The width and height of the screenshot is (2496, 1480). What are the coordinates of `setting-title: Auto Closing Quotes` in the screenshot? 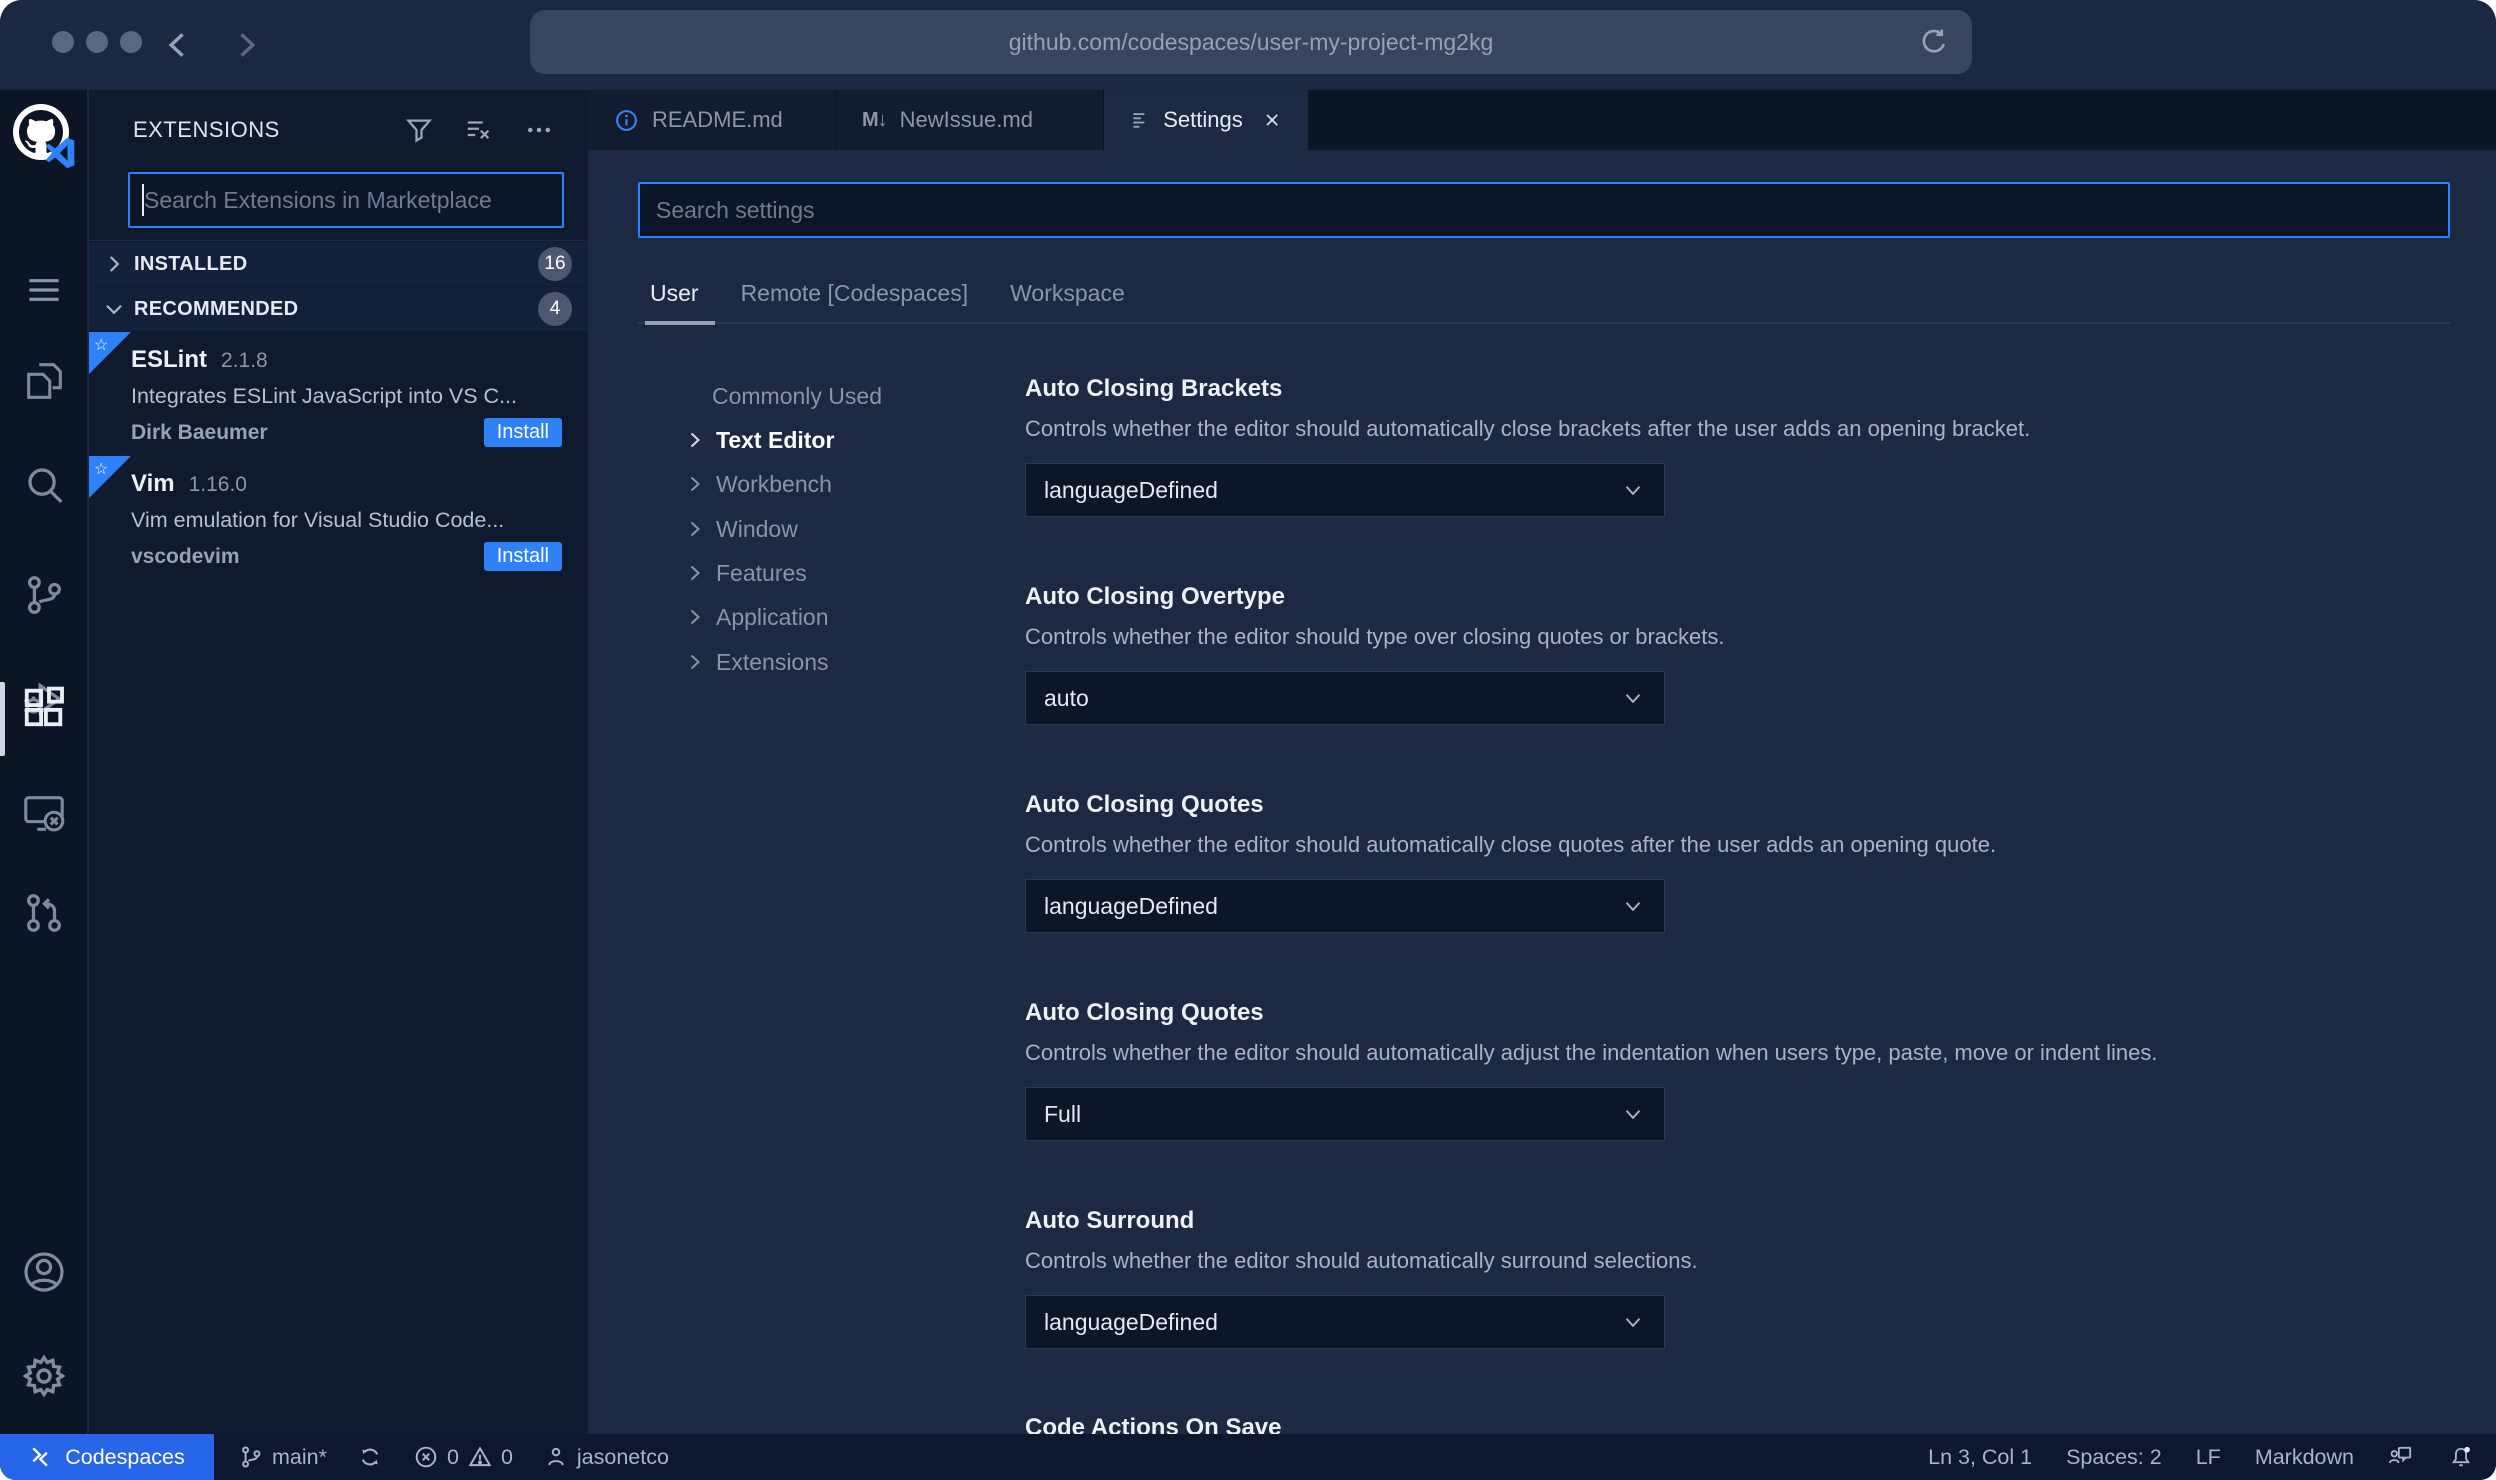 It's located at (1144, 1012).